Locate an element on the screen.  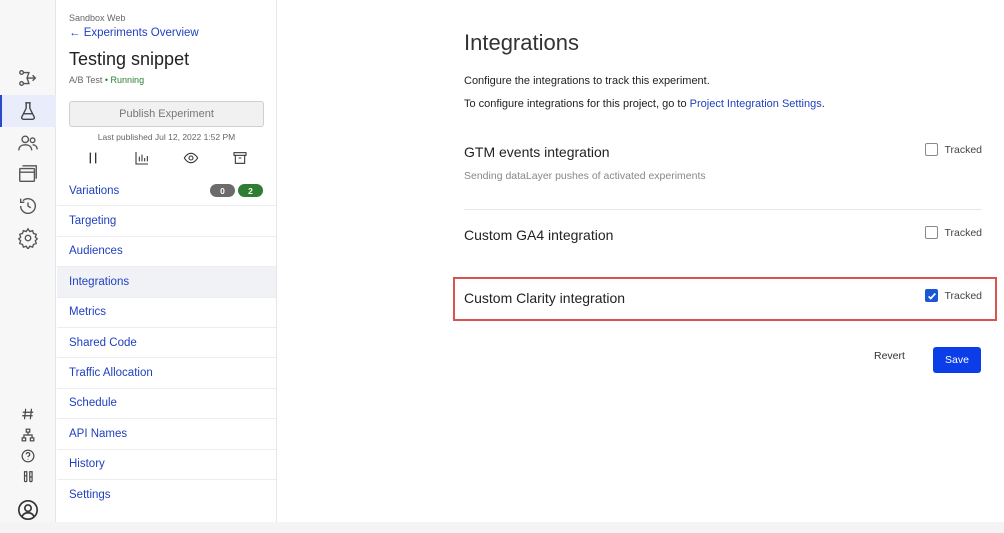
nav-item-label: Metrics is located at coordinates (88, 312).